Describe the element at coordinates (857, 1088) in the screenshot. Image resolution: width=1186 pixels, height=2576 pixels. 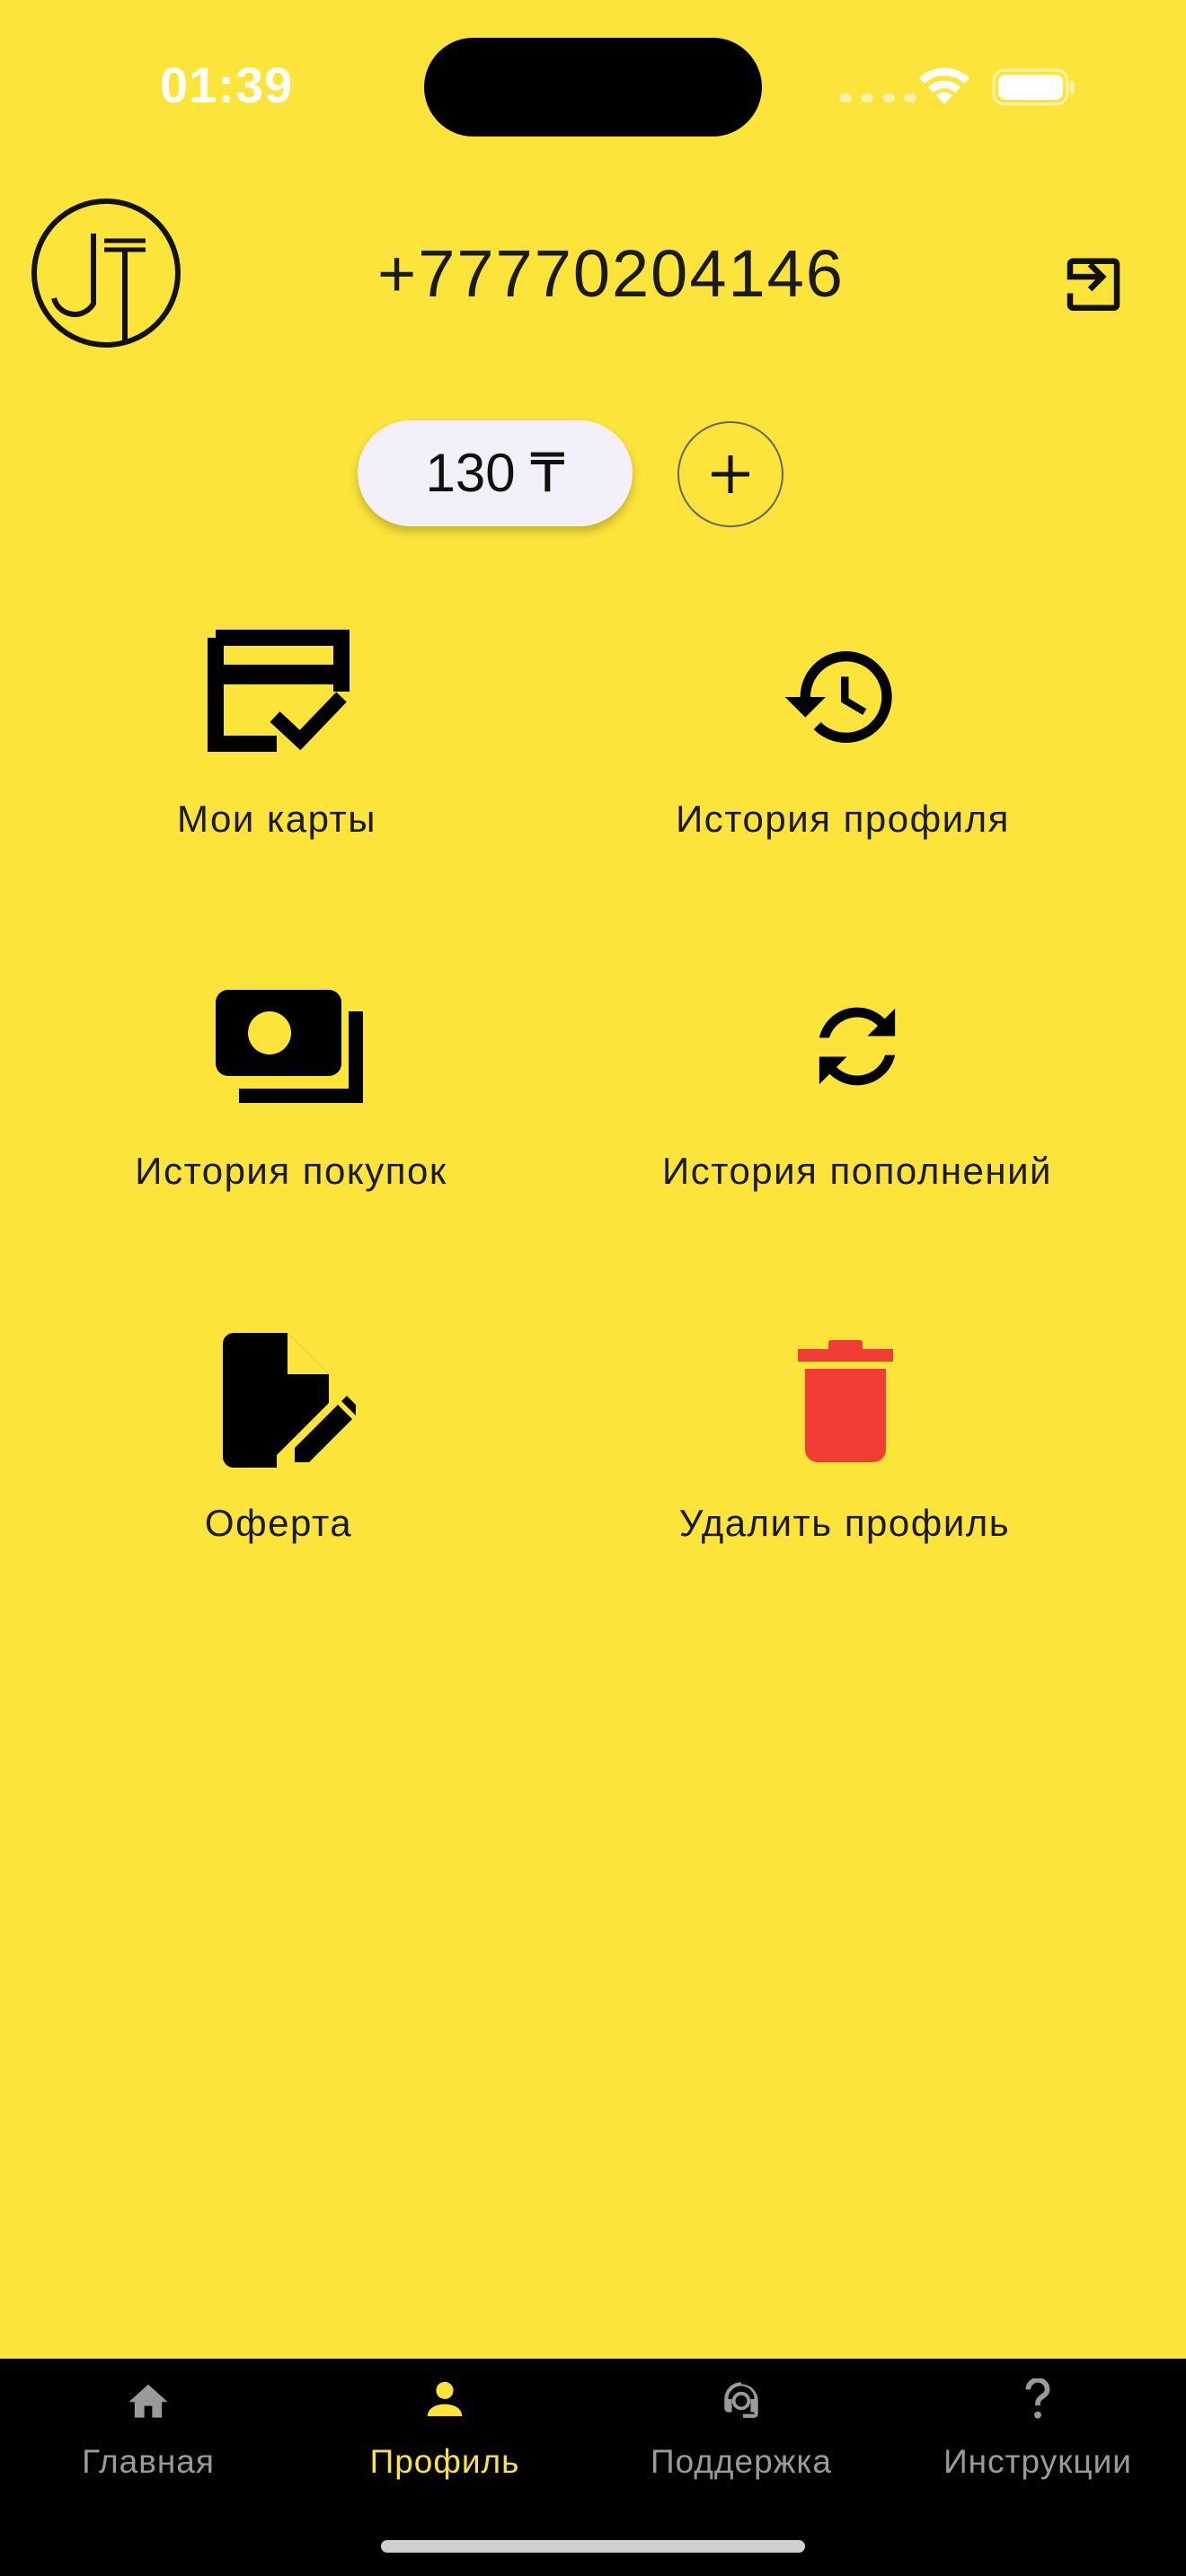
I see `topup-history-item: История пополнений` at that location.